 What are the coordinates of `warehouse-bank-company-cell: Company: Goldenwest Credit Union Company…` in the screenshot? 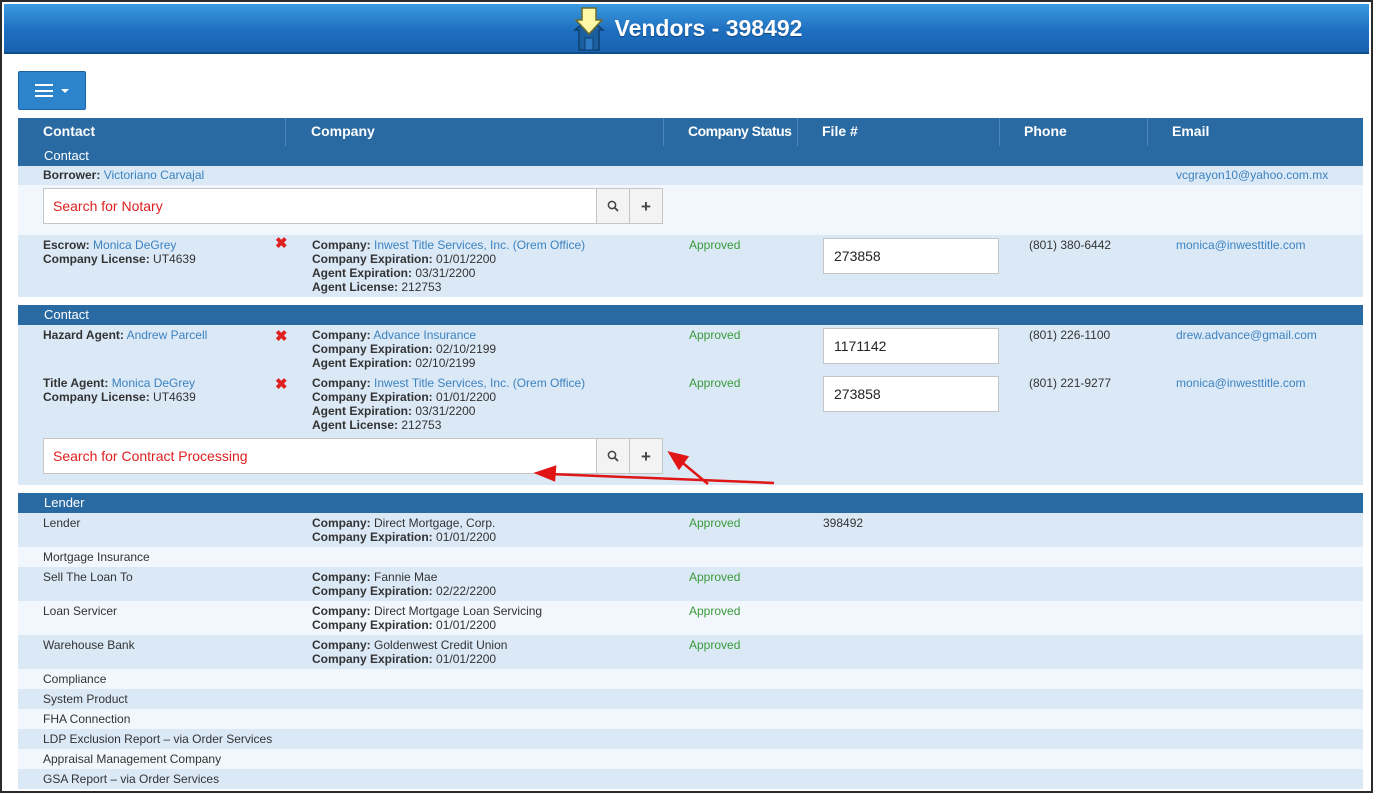 It's located at (410, 652).